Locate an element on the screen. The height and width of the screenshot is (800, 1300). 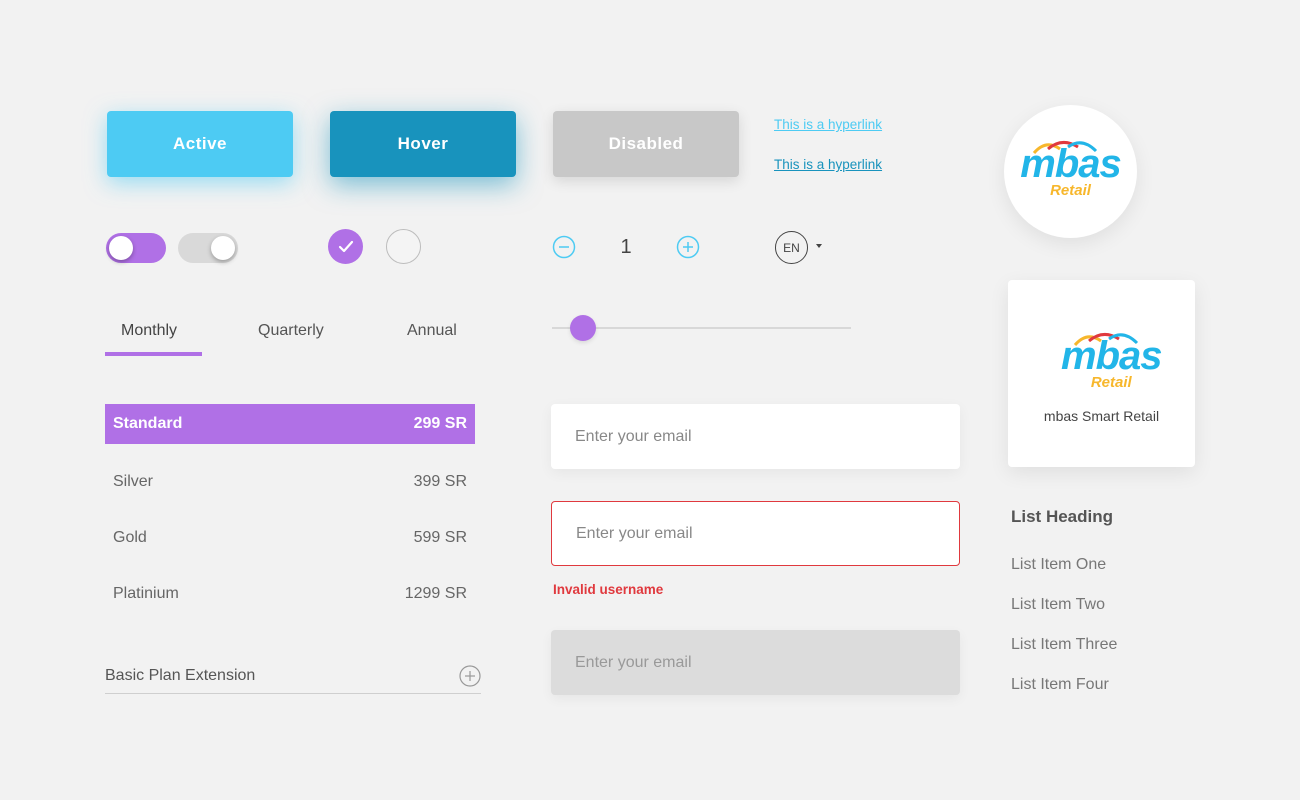
decrement-button is located at coordinates (564, 247).